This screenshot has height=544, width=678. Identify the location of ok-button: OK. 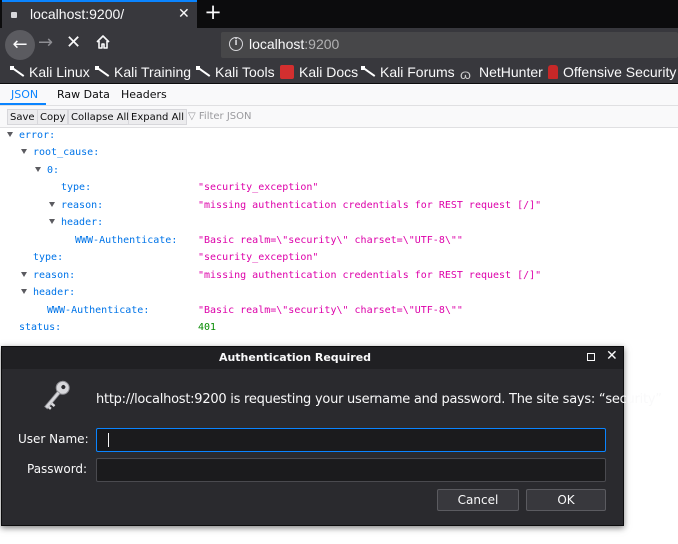
(566, 500).